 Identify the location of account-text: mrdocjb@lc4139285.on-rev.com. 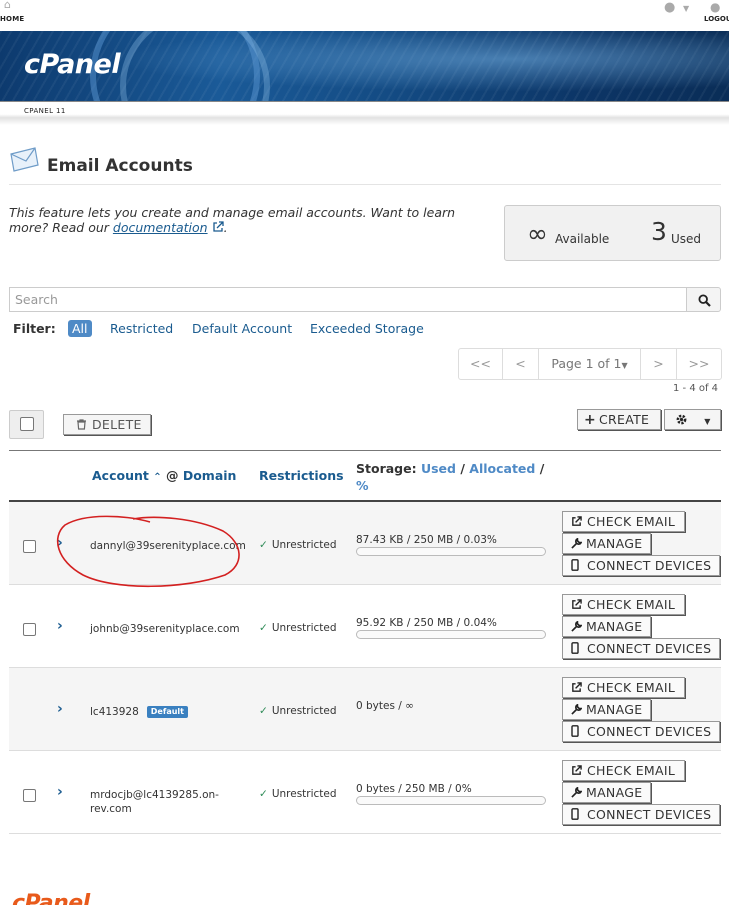
(154, 802).